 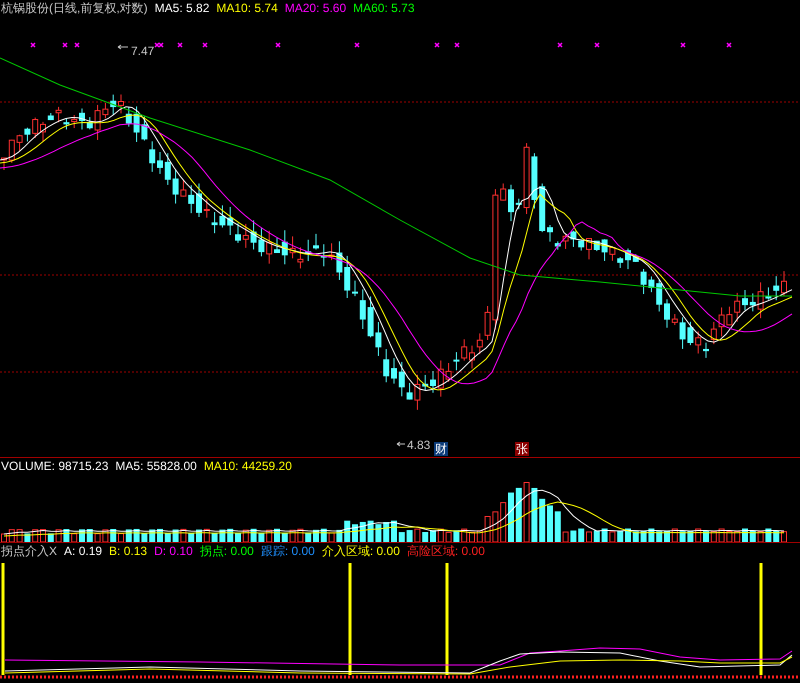 What do you see at coordinates (156, 466) in the screenshot?
I see `legend-value: MA5: 55828.00` at bounding box center [156, 466].